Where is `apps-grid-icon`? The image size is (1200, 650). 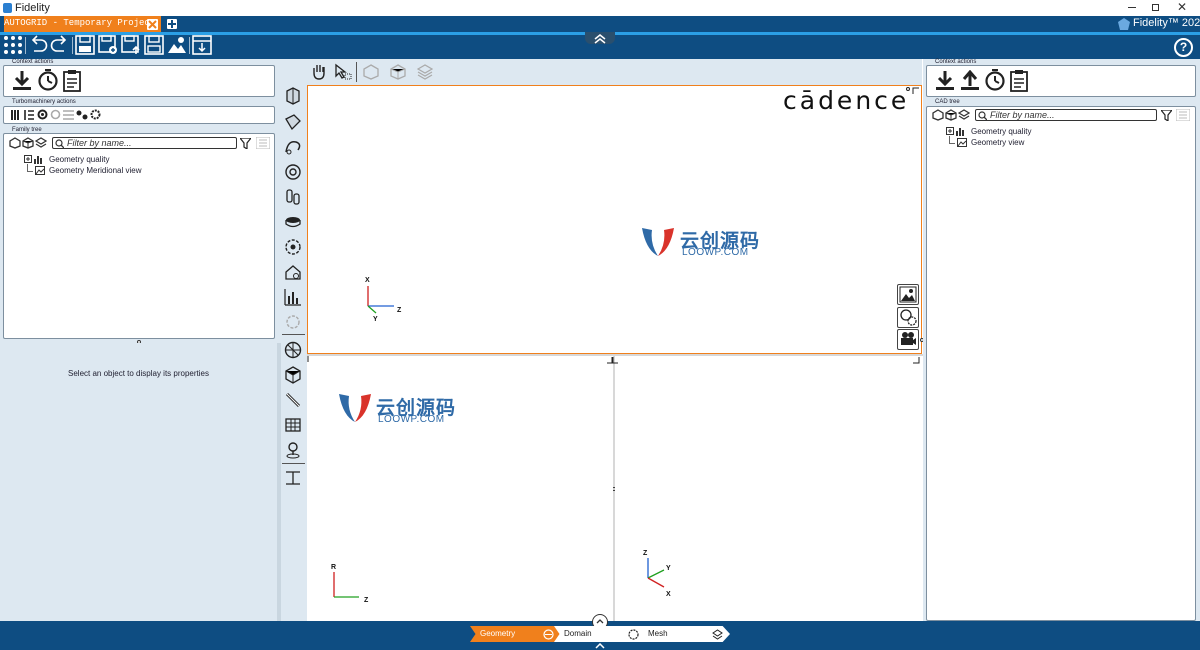 apps-grid-icon is located at coordinates (13, 45).